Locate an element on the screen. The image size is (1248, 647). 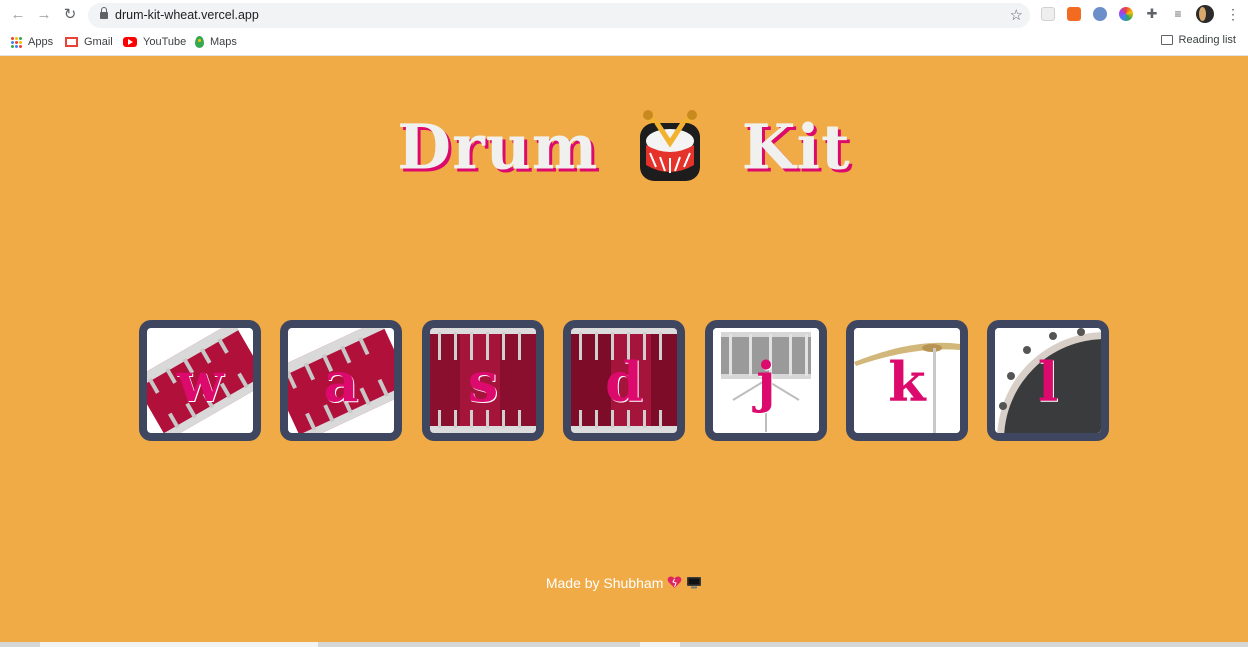
tom-drum-image: d is located at coordinates (624, 380).